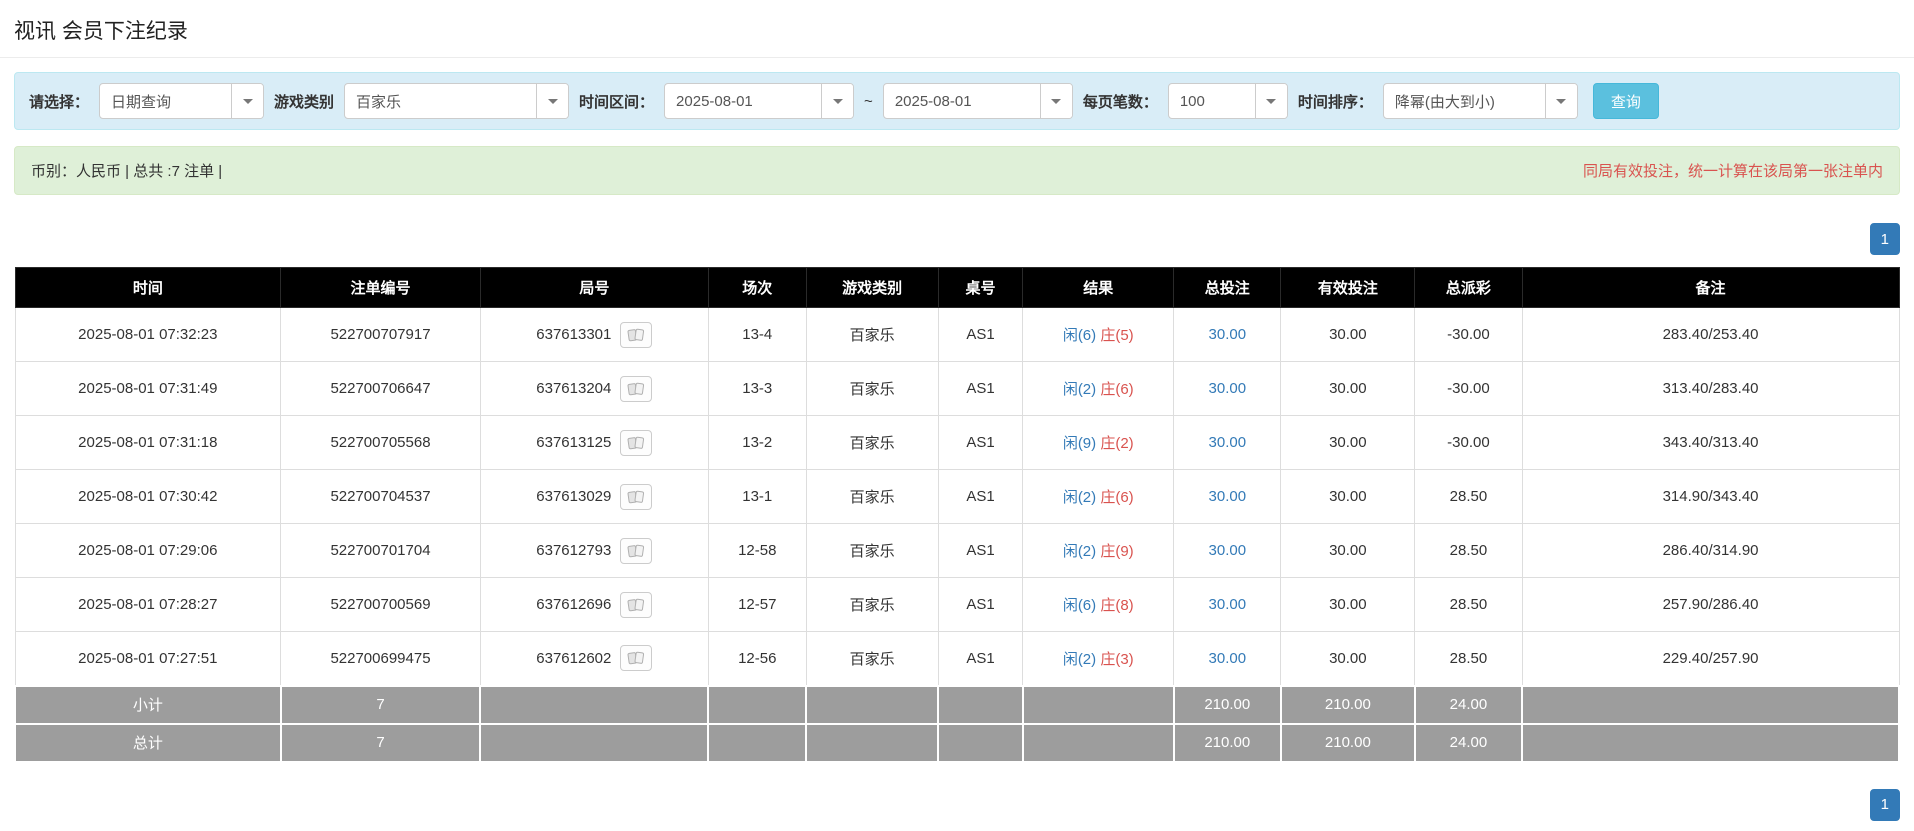 The image size is (1914, 831). What do you see at coordinates (1468, 334) in the screenshot?
I see `payout-cell: -30.00` at bounding box center [1468, 334].